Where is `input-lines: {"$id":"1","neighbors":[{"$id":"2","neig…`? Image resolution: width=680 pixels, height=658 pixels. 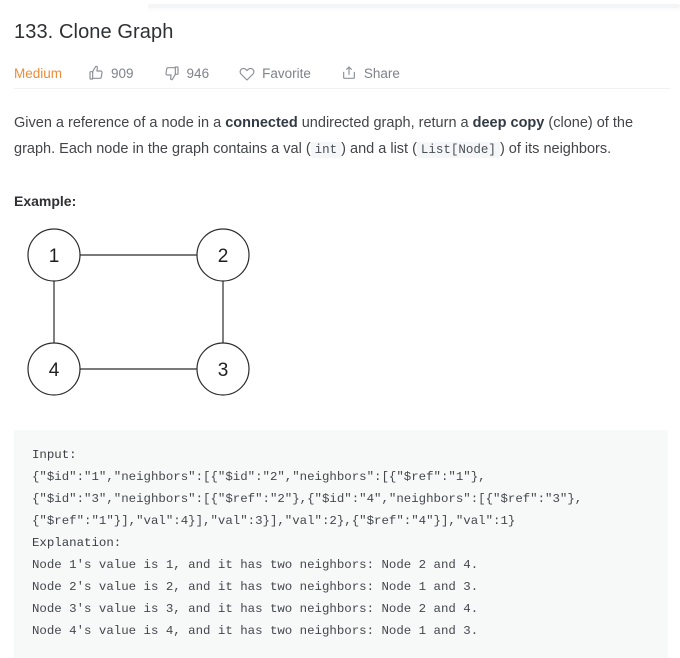
input-lines: {"$id":"1","neighbors":[{"$id":"2","neig… is located at coordinates (307, 499).